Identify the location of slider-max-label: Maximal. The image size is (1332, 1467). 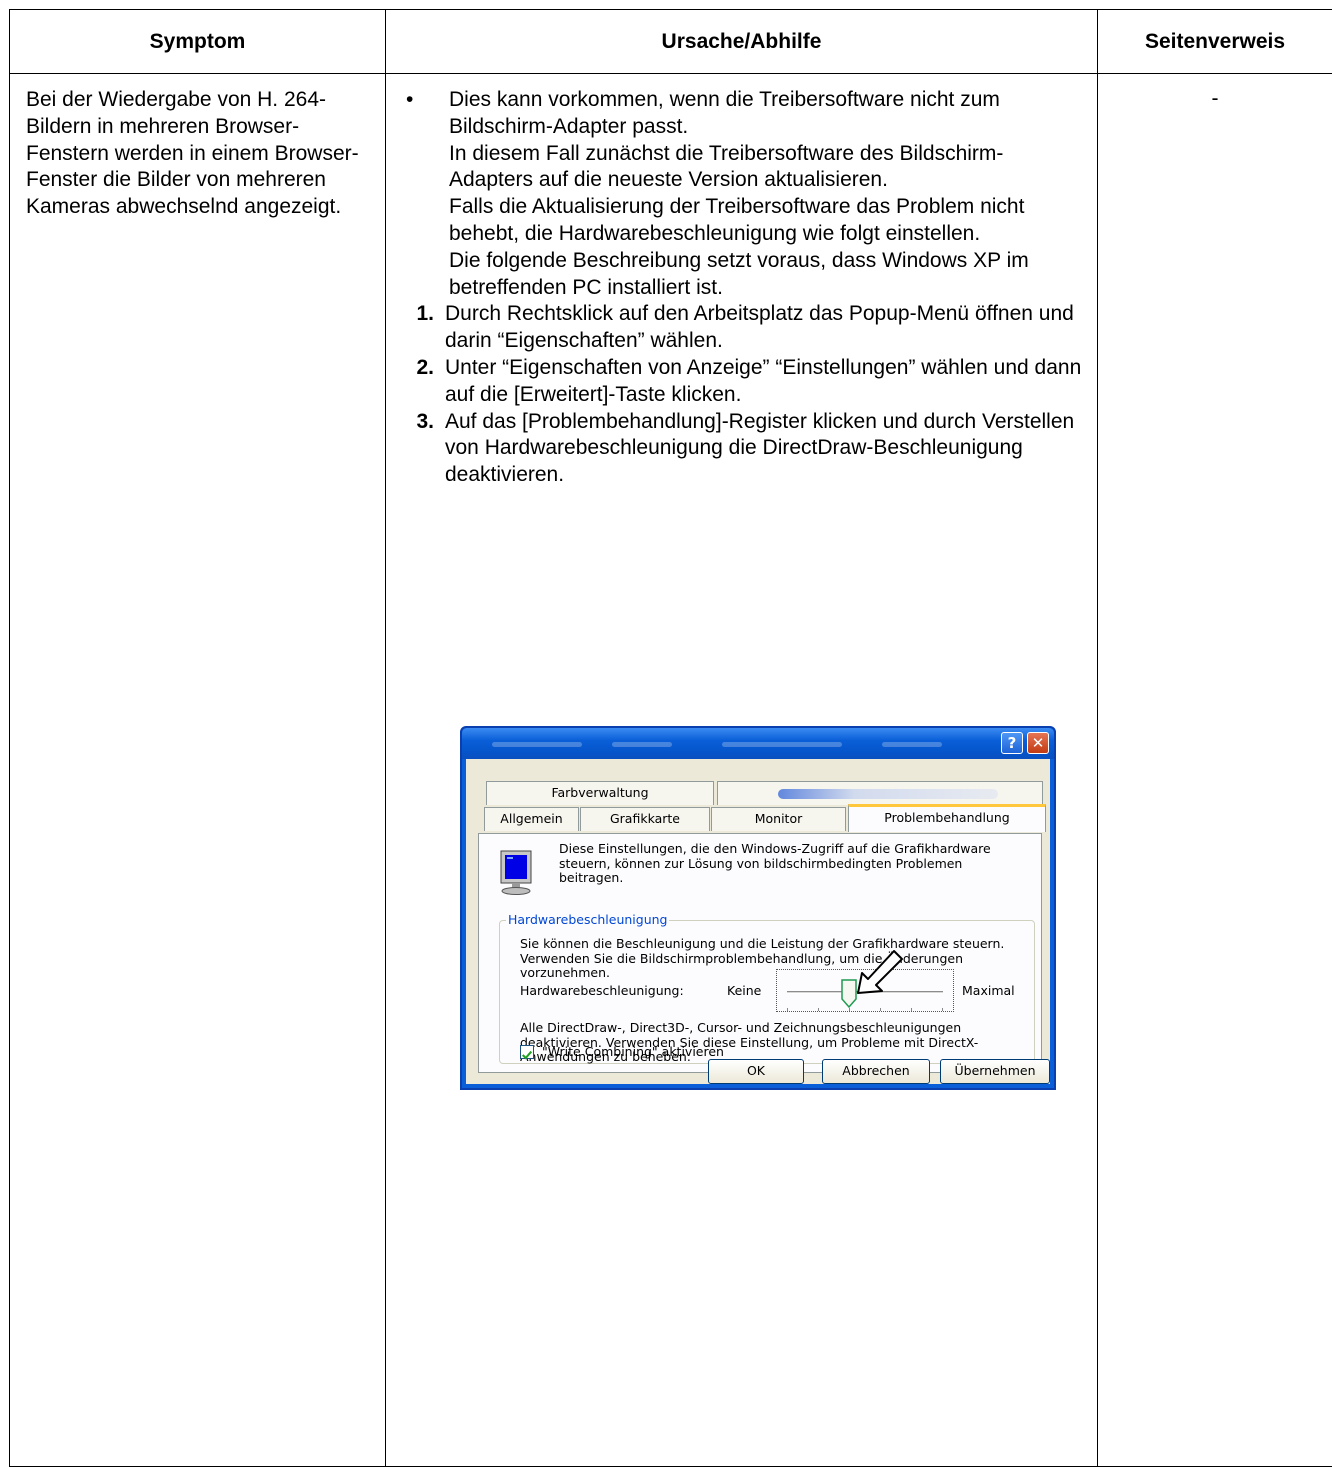
(988, 990).